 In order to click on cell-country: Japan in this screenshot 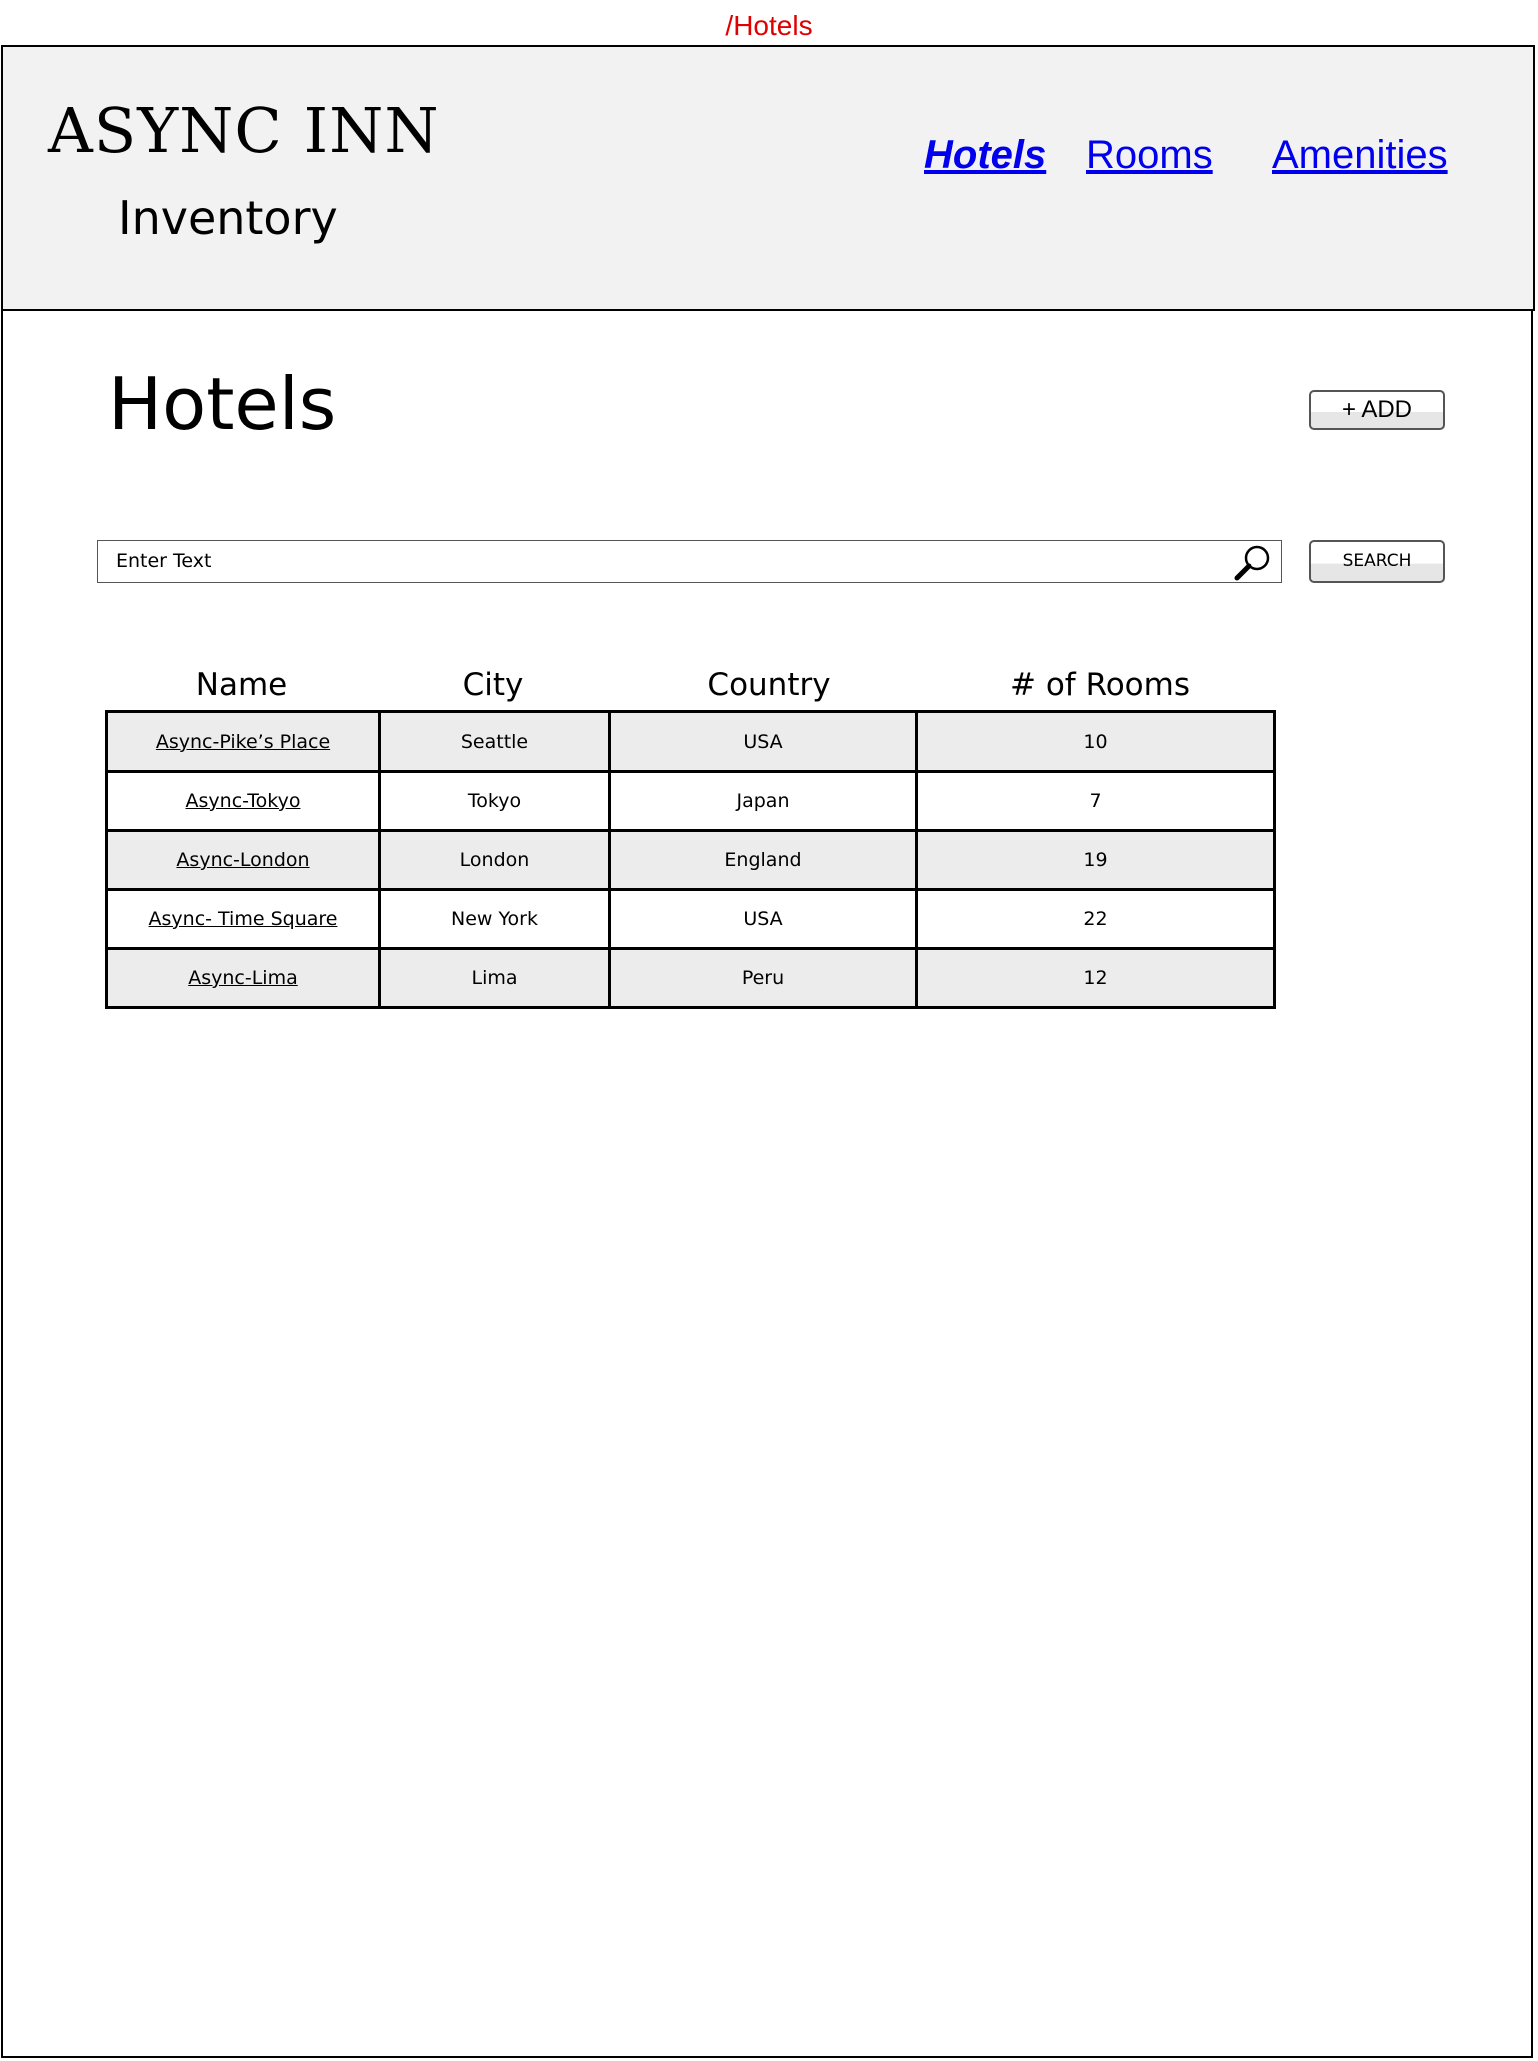, I will do `click(763, 801)`.